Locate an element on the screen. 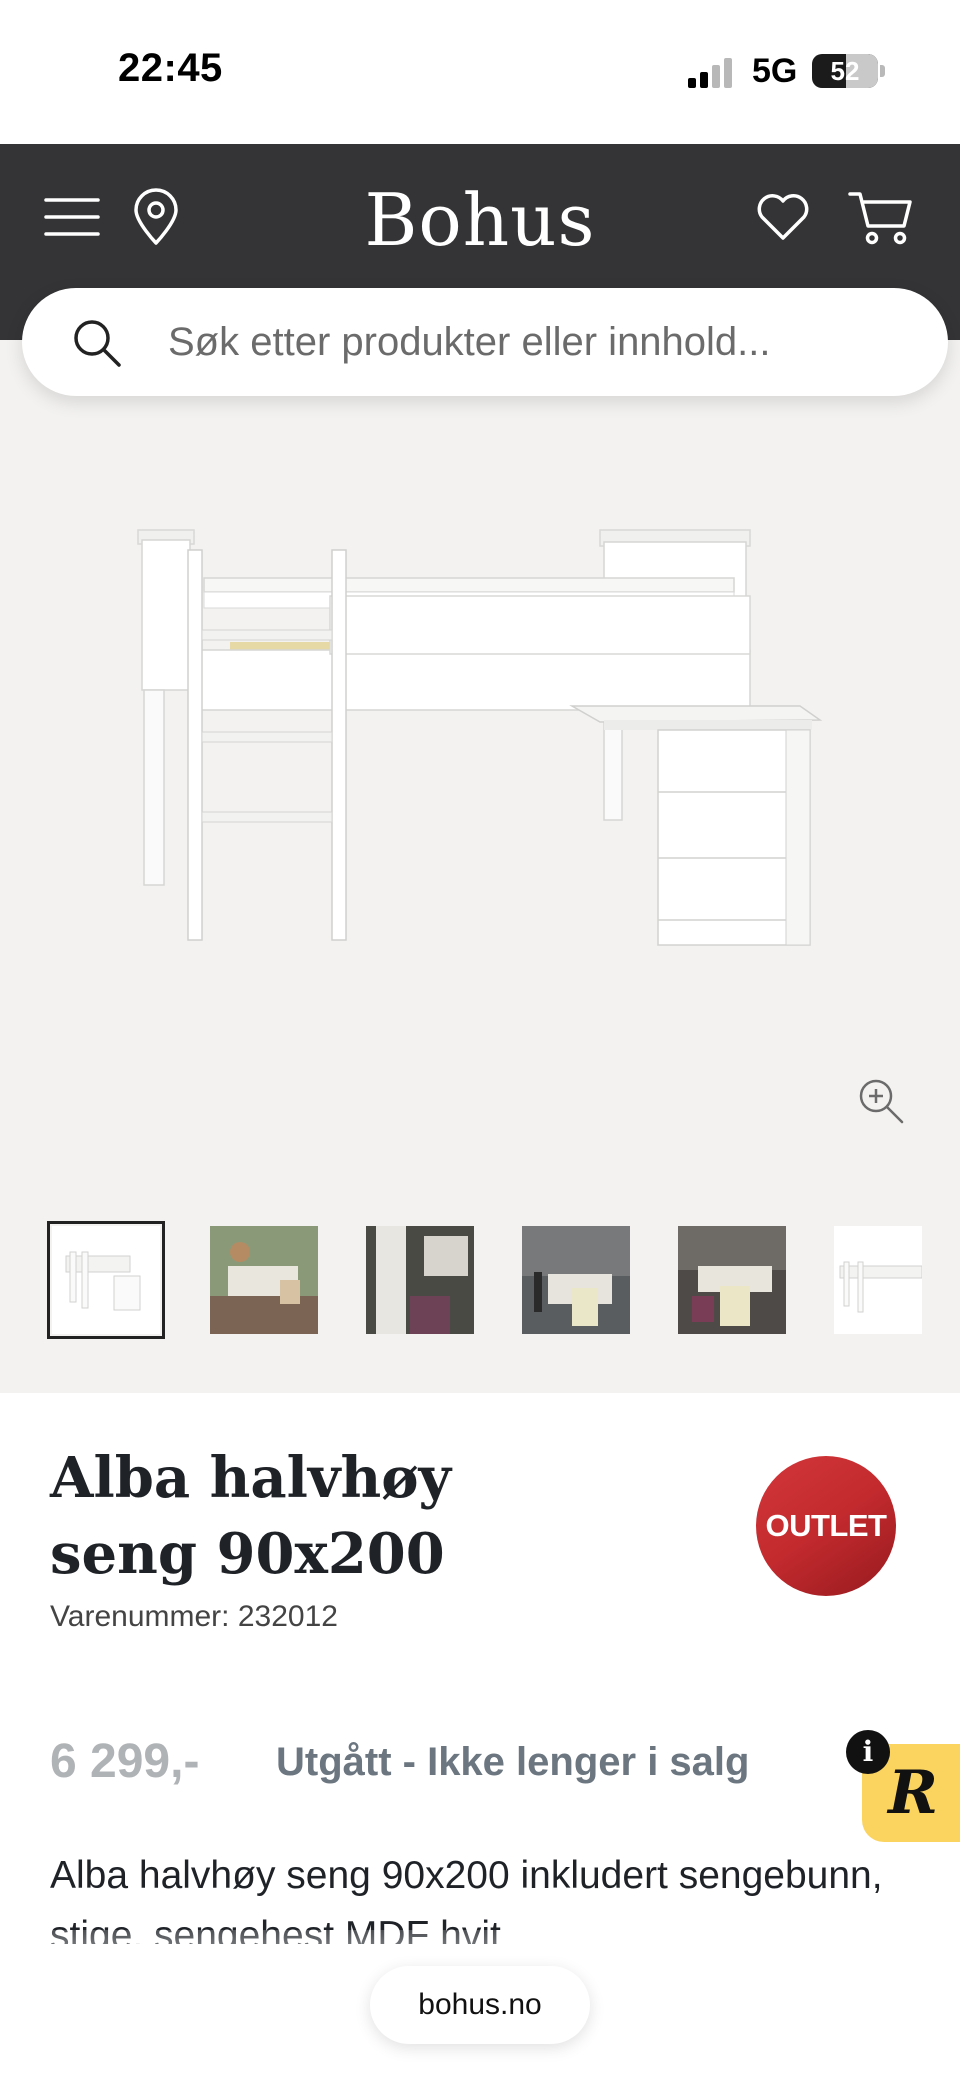 This screenshot has height=2081, width=960. battery-tip is located at coordinates (882, 71).